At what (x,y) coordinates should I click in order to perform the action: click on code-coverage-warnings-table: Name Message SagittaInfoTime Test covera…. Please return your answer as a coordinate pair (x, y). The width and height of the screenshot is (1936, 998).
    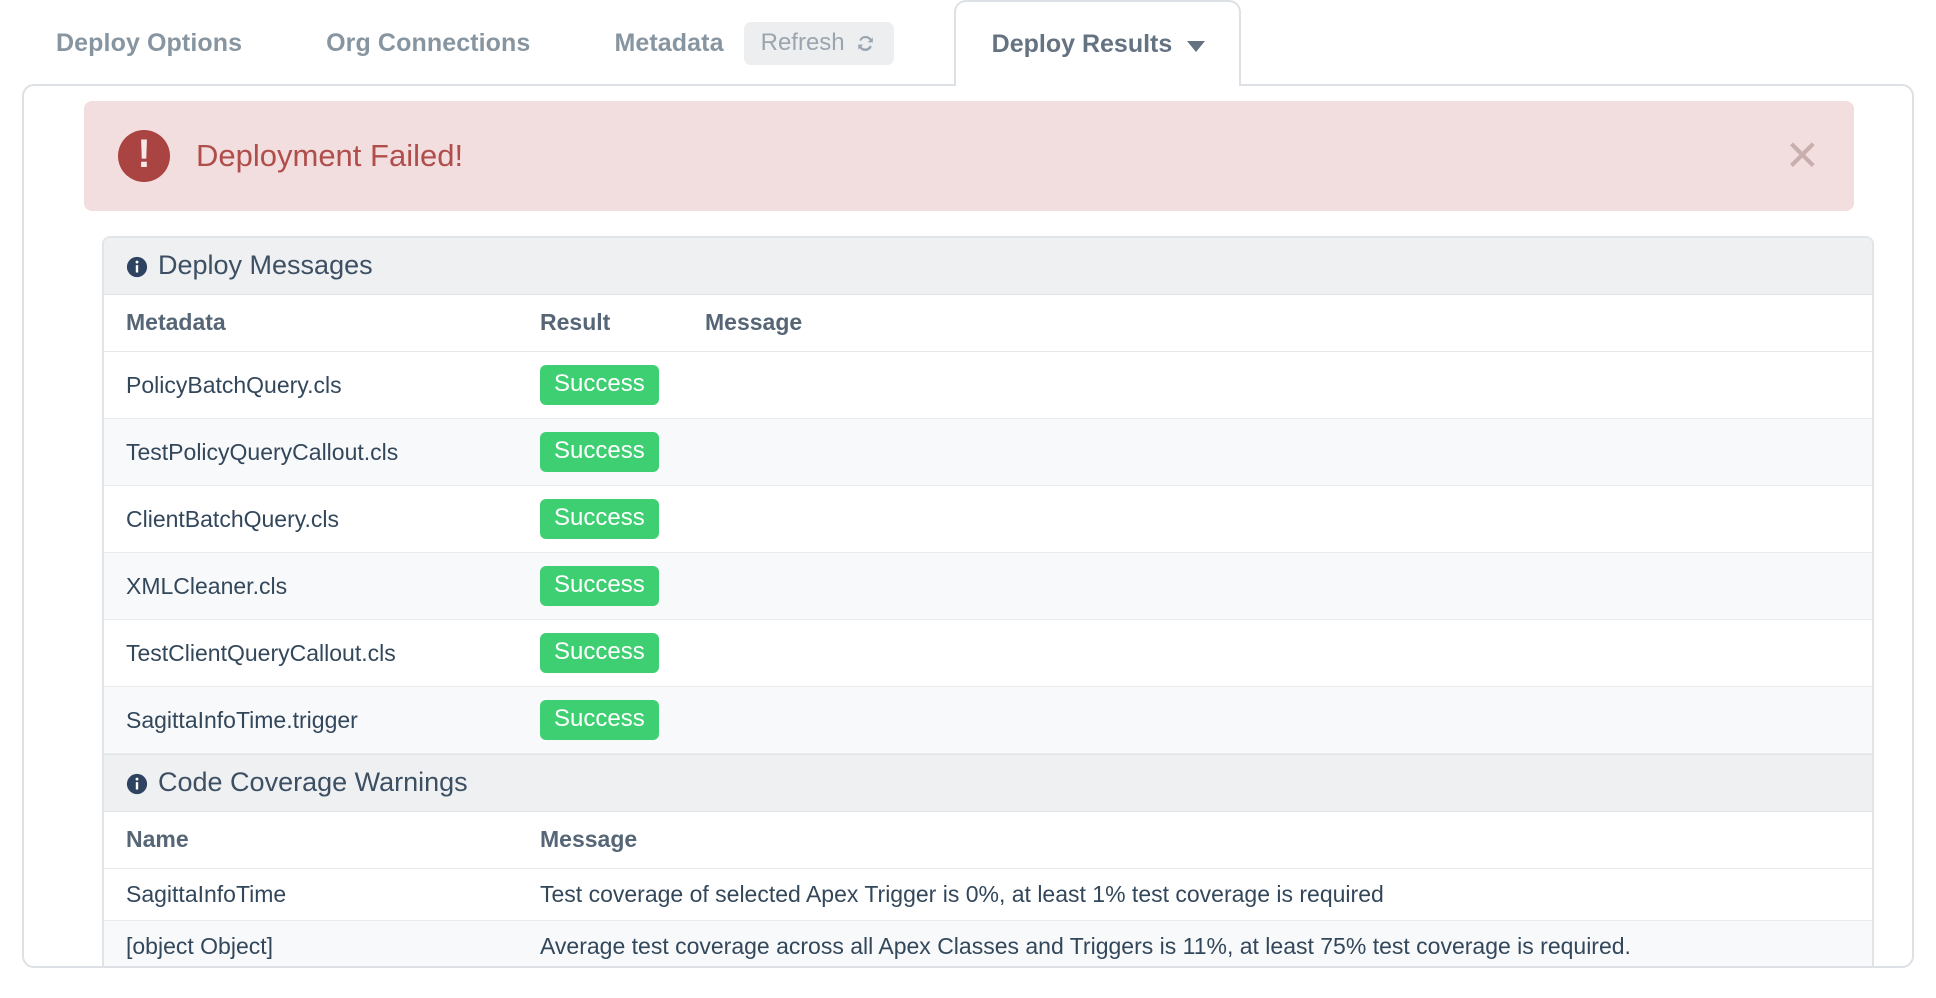
    Looking at the image, I should click on (988, 889).